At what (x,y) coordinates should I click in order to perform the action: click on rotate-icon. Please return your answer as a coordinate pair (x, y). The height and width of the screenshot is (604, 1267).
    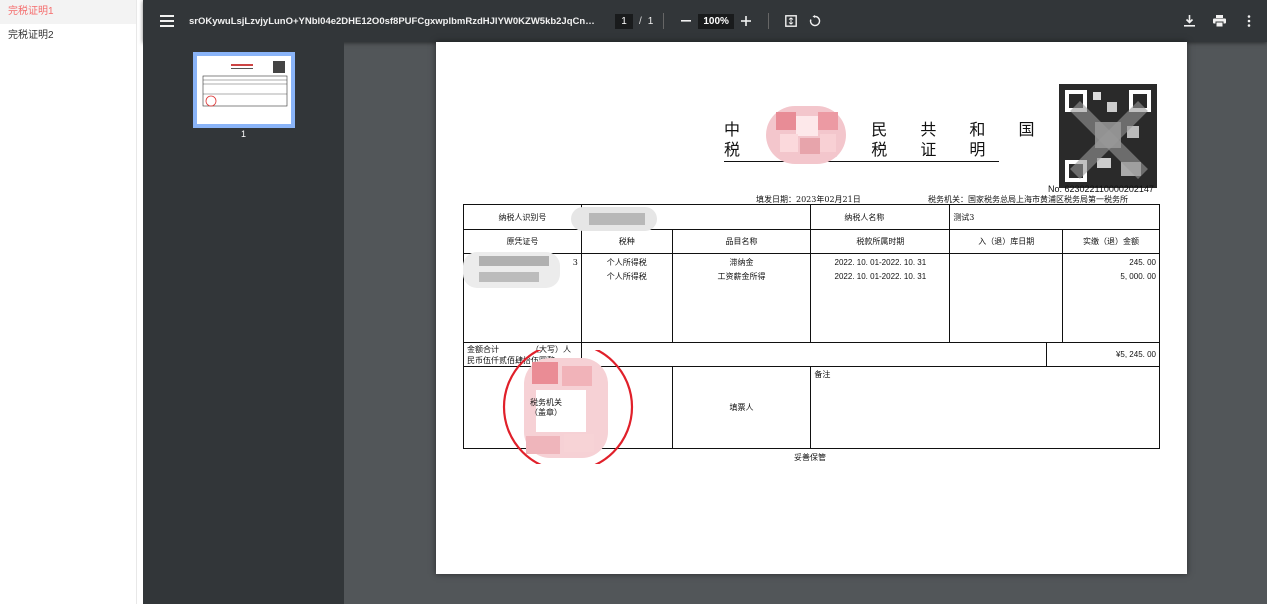
    Looking at the image, I should click on (815, 21).